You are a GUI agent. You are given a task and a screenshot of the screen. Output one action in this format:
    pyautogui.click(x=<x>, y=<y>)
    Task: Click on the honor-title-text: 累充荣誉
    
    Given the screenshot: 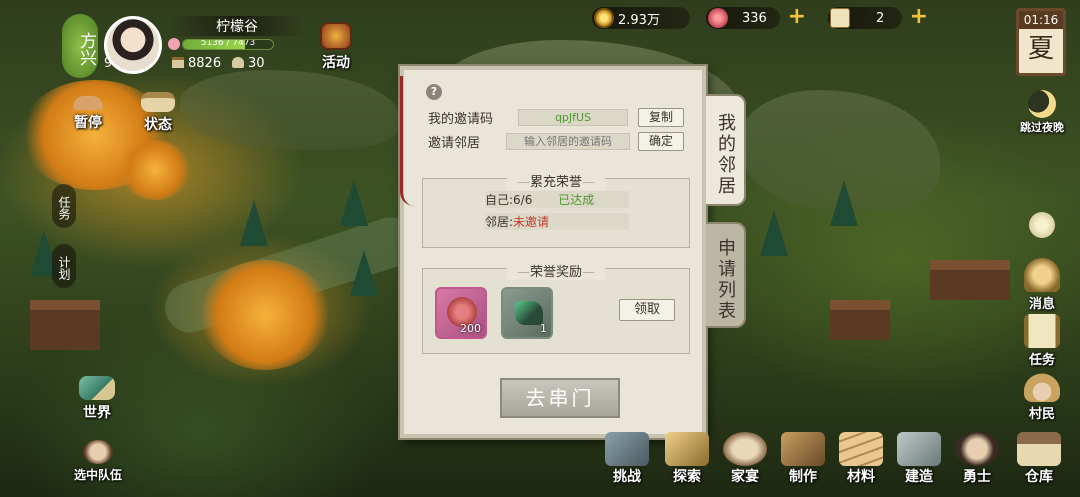 What is the action you would take?
    pyautogui.click(x=556, y=182)
    